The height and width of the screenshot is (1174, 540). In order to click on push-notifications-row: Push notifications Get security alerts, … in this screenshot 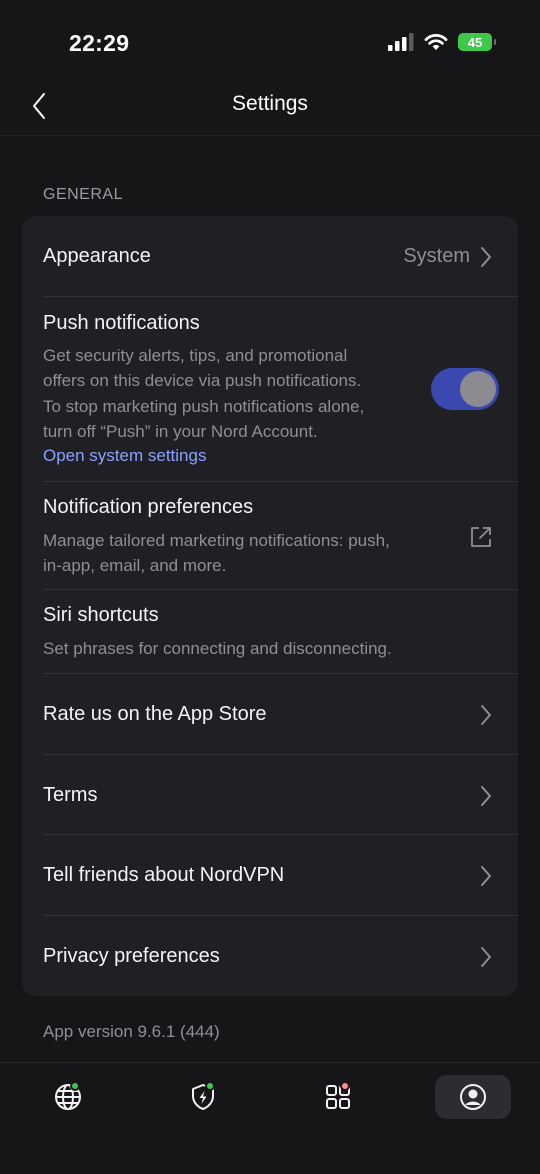, I will do `click(270, 389)`.